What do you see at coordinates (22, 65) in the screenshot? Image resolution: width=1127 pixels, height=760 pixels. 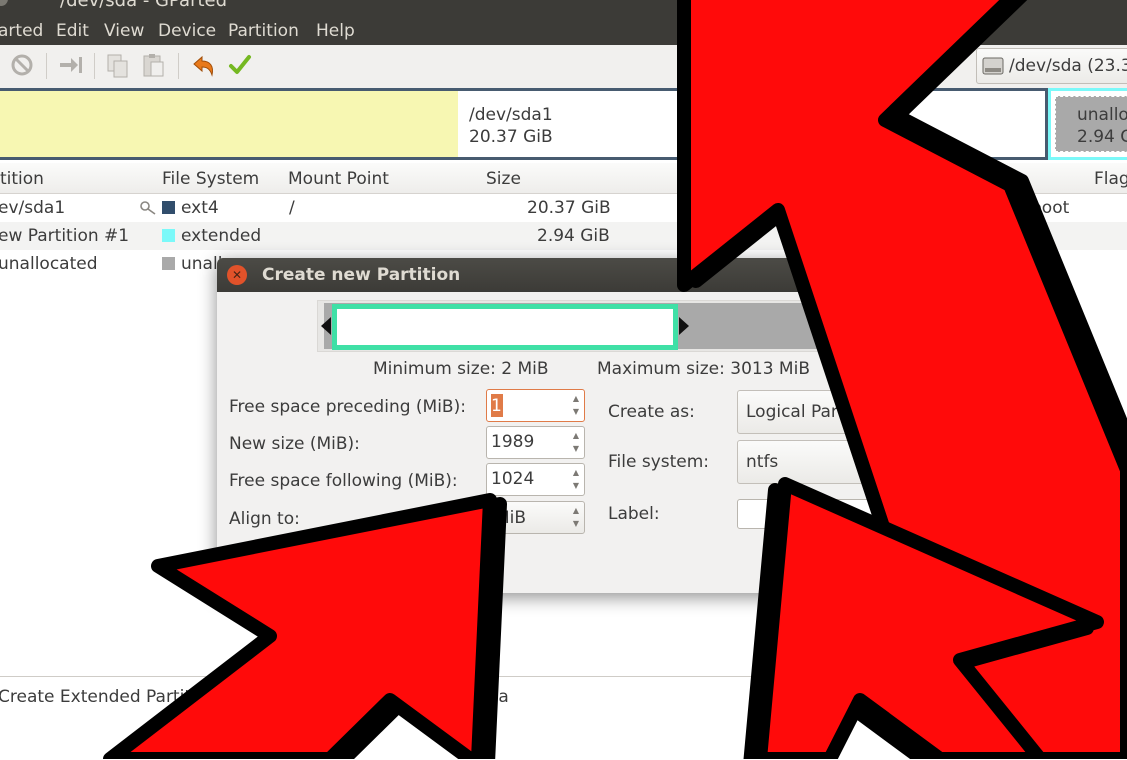 I see `cancel-icon` at bounding box center [22, 65].